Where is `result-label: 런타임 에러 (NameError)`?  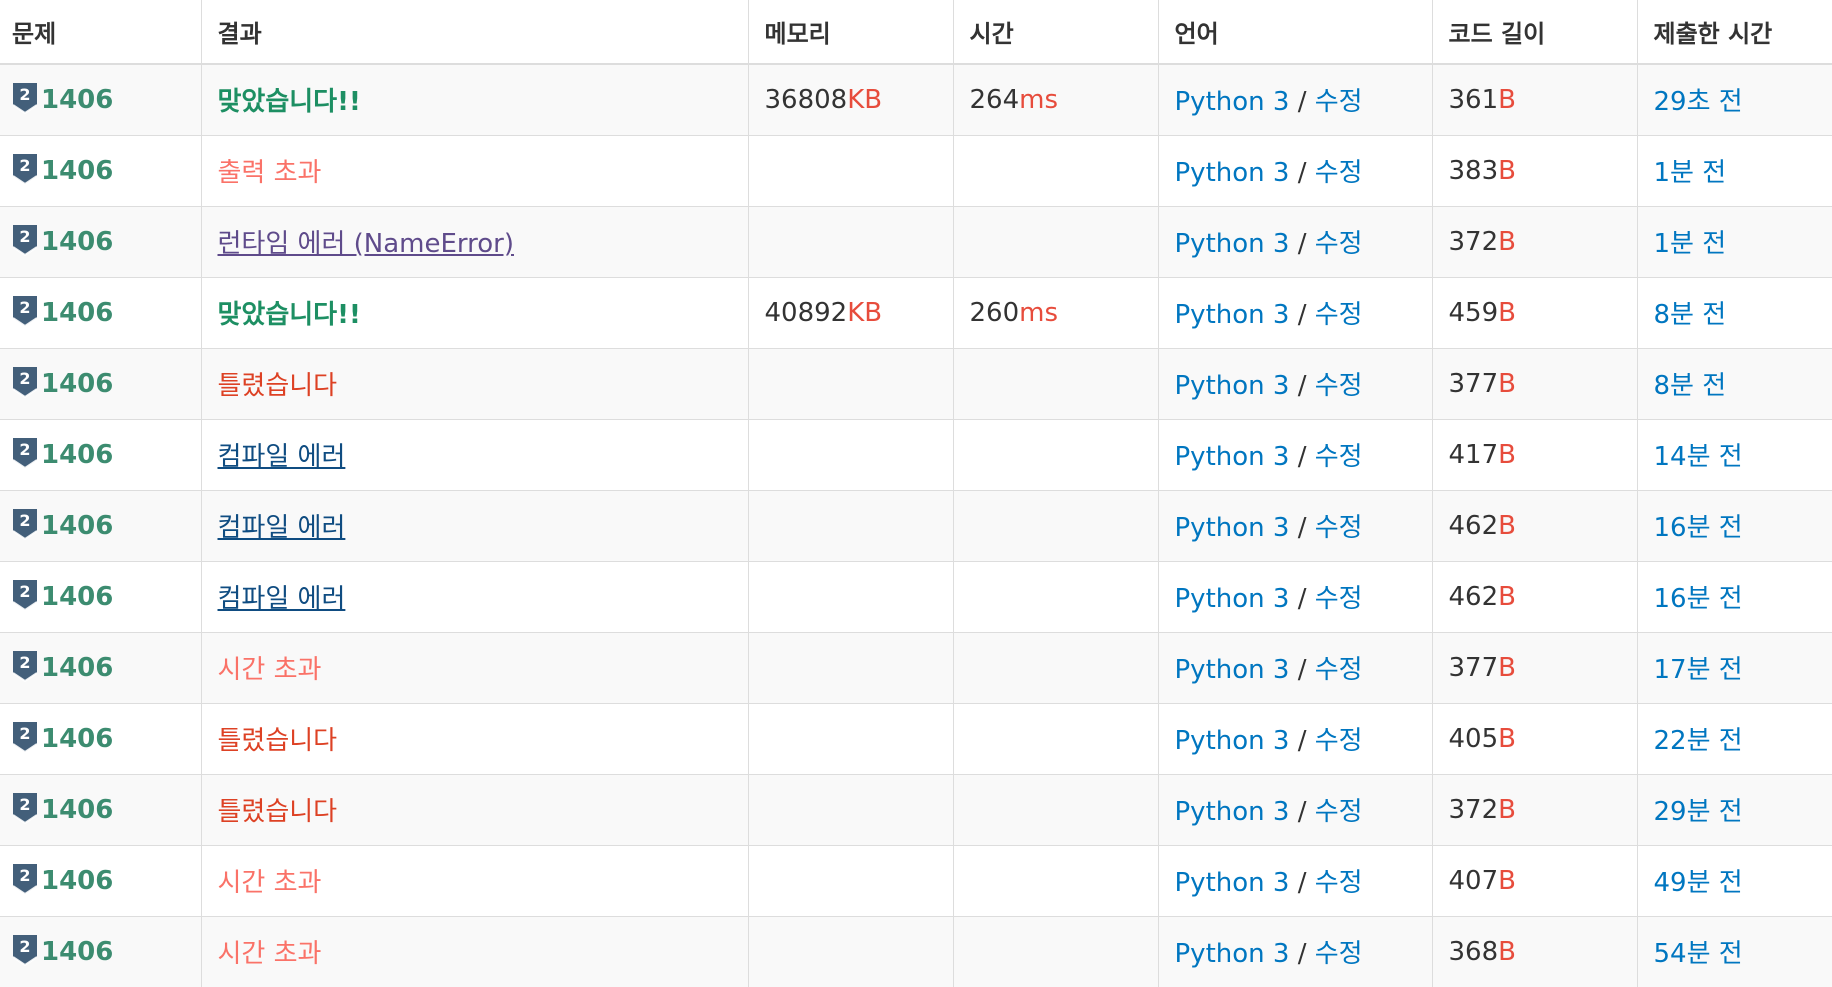
result-label: 런타임 에러 (NameError) is located at coordinates (366, 244).